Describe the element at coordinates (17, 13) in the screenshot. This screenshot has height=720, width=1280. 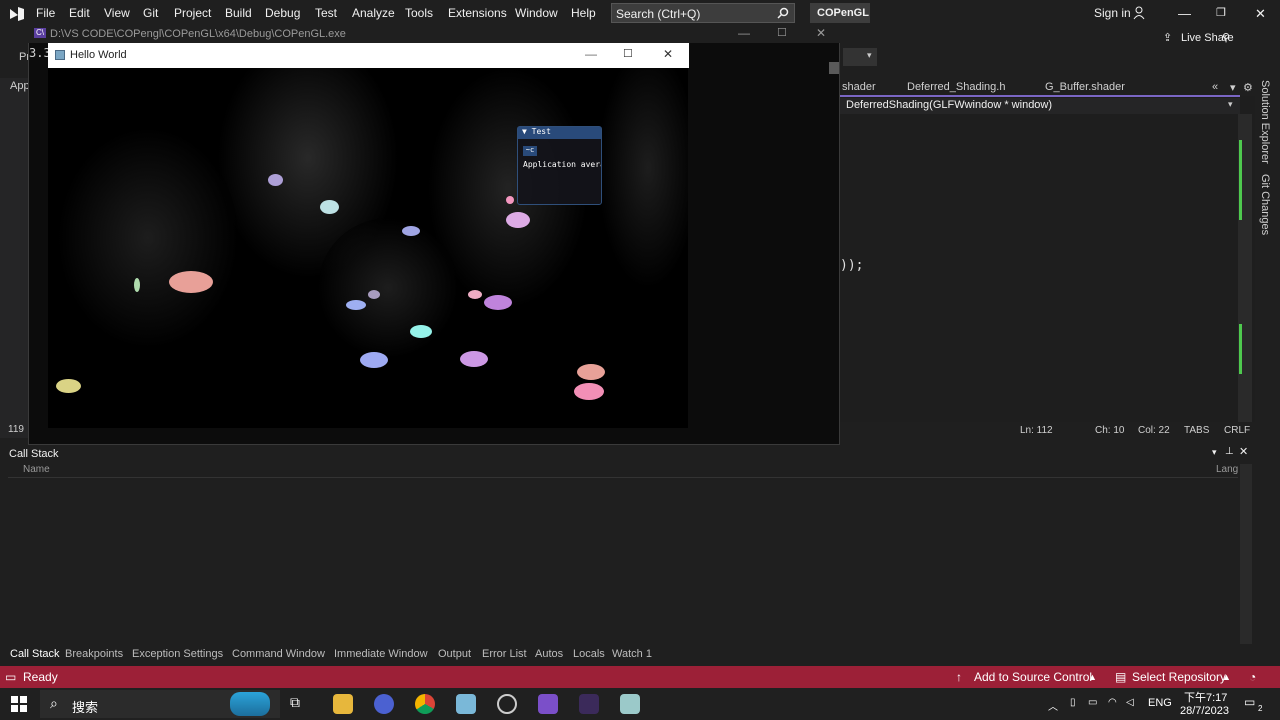
I see `visual-studio-logo-icon` at that location.